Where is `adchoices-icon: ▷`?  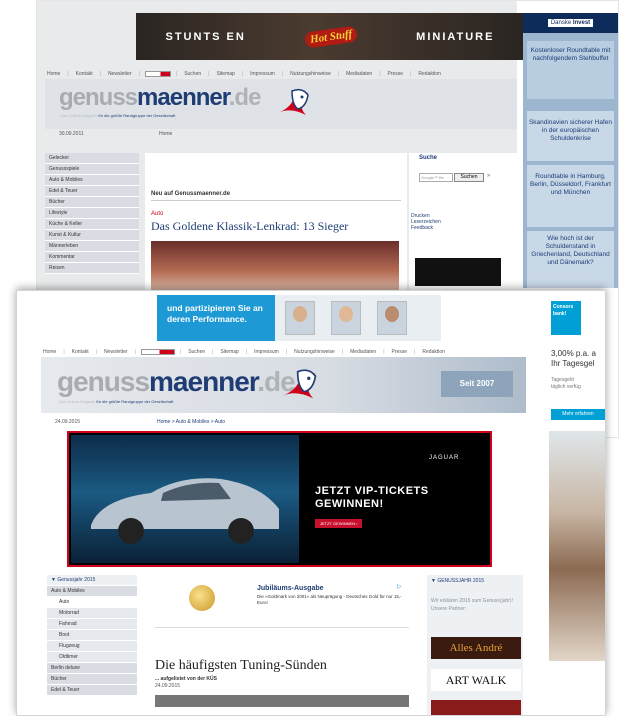
adchoices-icon: ▷ is located at coordinates (399, 586).